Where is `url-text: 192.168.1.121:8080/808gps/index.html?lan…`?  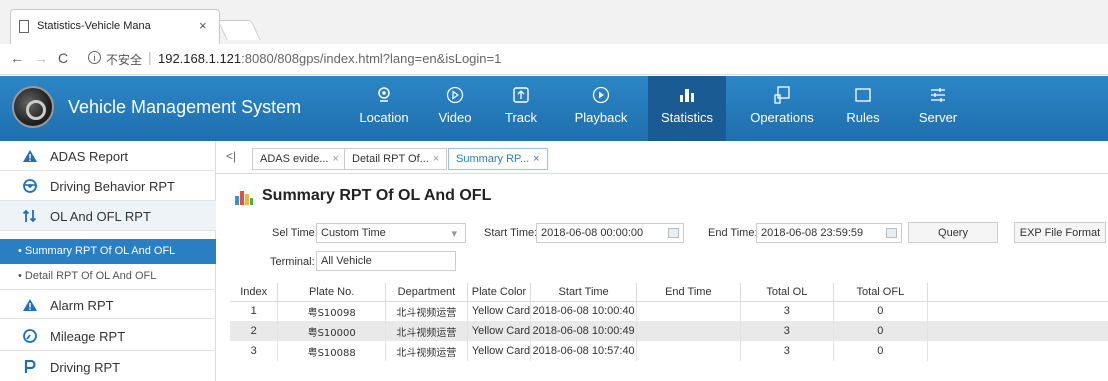
url-text: 192.168.1.121:8080/808gps/index.html?lan… is located at coordinates (329, 58).